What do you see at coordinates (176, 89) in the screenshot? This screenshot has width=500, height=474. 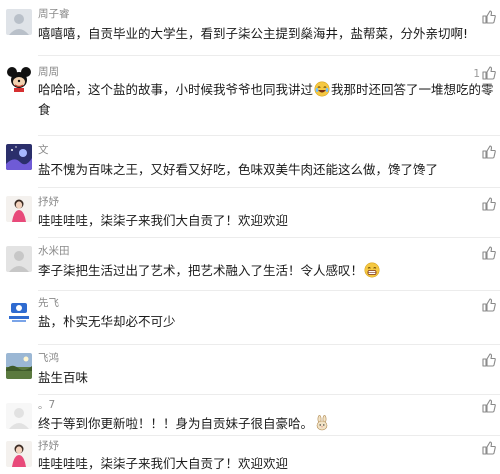 I see `comment-text-part: 哈哈哈，这个盐的故事，小时候我爷爷也同我讲过` at bounding box center [176, 89].